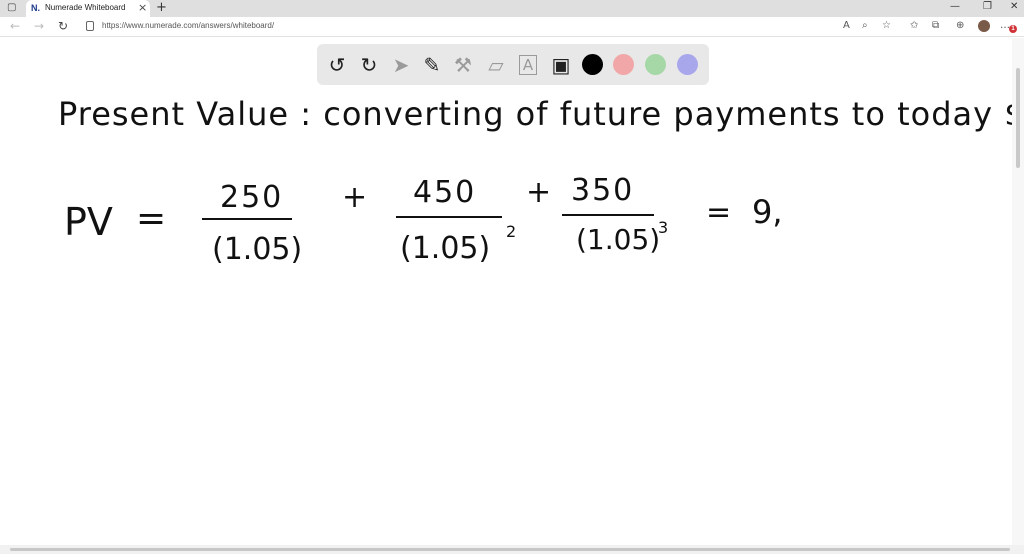 This screenshot has height=554, width=1024. Describe the element at coordinates (88, 222) in the screenshot. I see `pv-label: PV` at that location.